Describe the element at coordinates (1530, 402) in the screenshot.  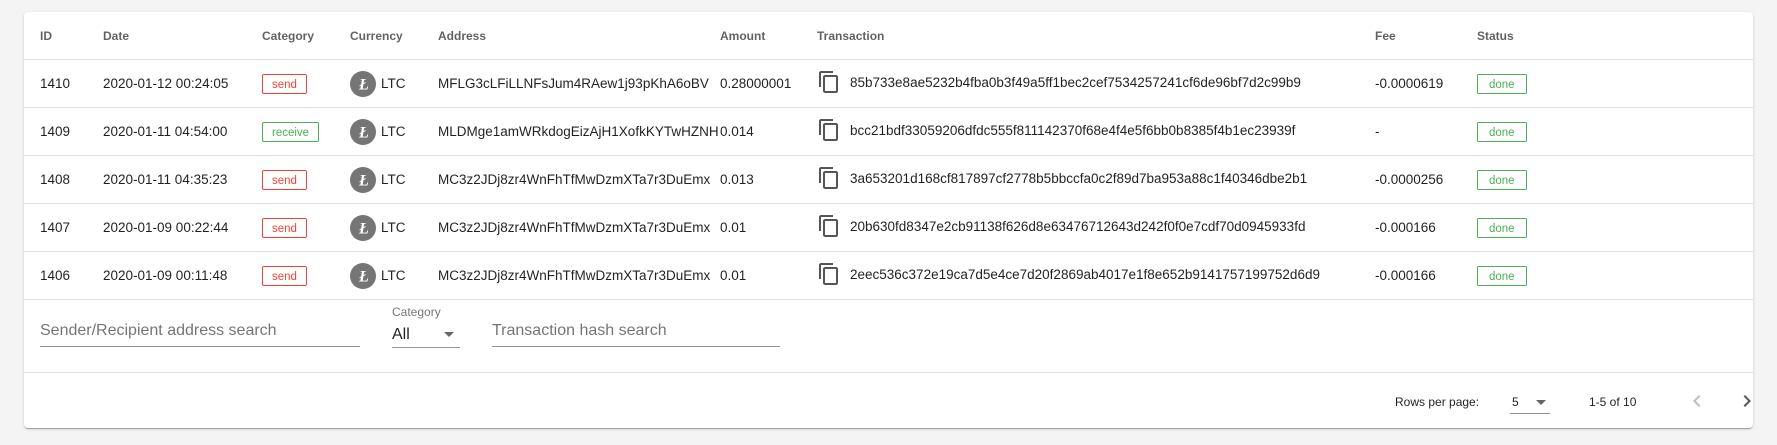
I see `rows-per-page-select: 5` at that location.